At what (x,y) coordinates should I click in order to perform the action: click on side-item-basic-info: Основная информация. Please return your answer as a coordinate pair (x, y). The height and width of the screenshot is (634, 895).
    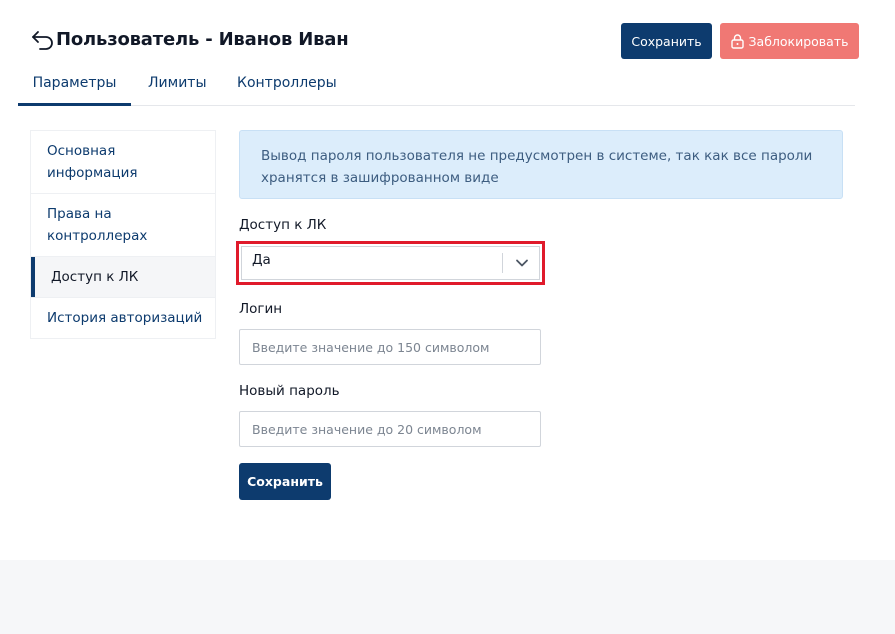
    Looking at the image, I should click on (123, 162).